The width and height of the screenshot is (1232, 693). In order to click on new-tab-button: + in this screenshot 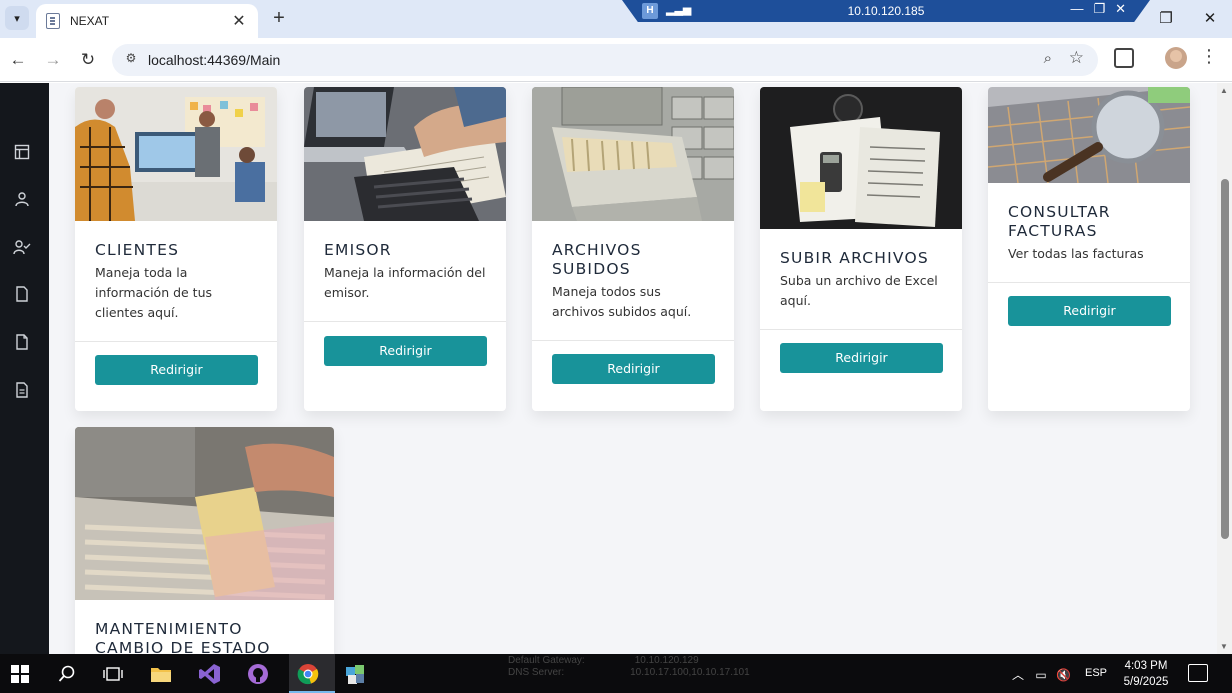, I will do `click(279, 18)`.